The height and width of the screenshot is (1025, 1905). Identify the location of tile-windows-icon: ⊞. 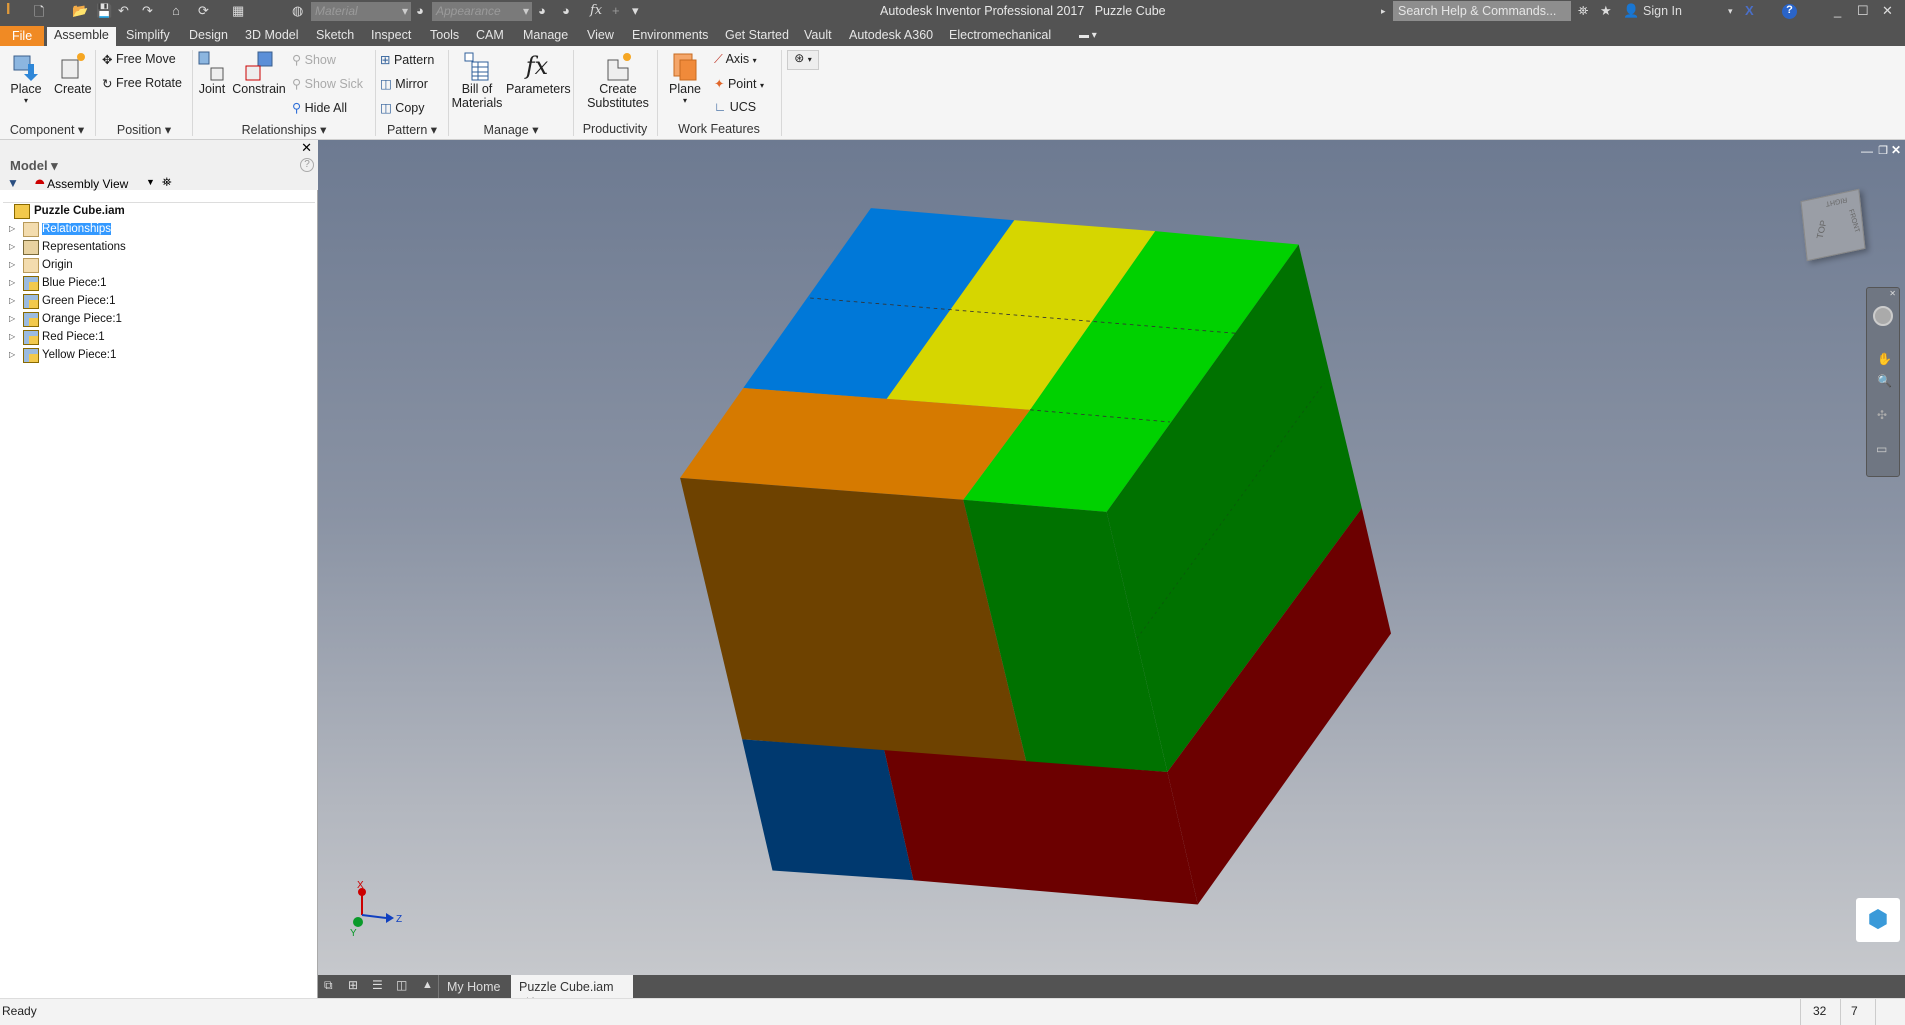
(353, 985).